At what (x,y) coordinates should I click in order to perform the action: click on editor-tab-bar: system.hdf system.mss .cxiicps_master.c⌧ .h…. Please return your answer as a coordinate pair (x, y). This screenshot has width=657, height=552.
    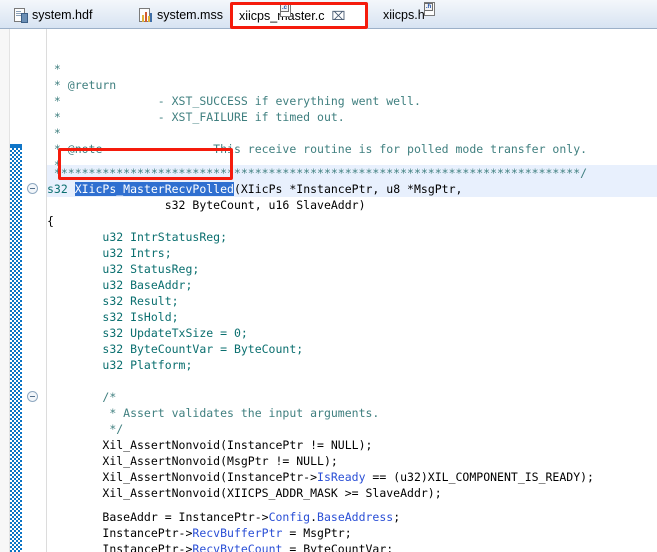
    Looking at the image, I should click on (328, 14).